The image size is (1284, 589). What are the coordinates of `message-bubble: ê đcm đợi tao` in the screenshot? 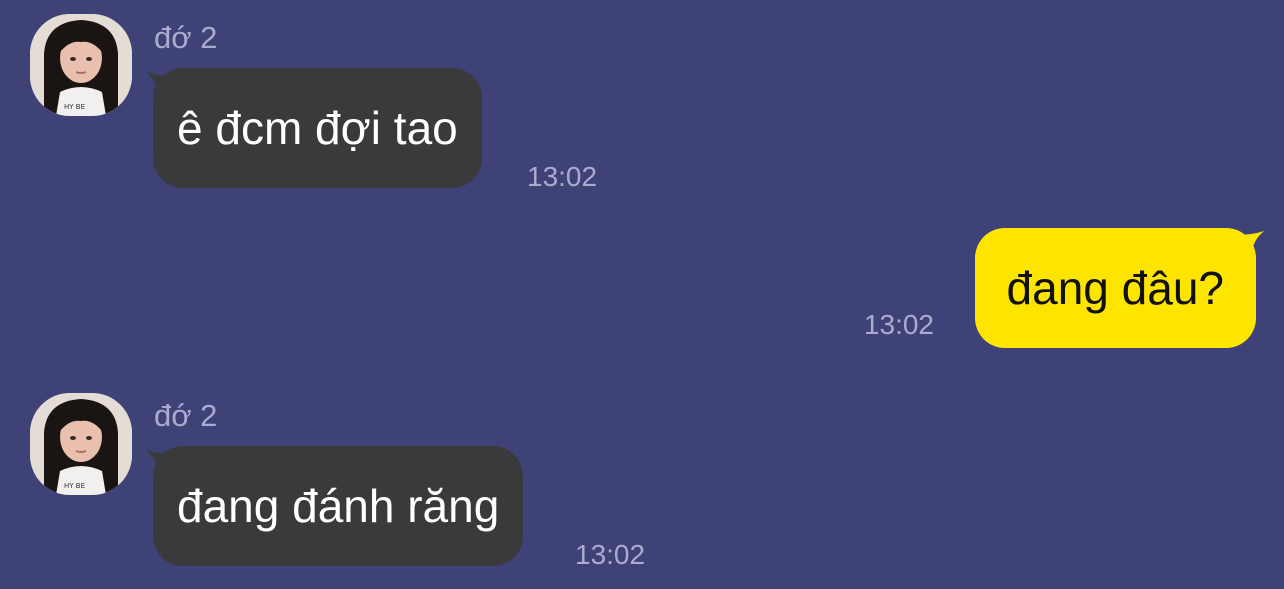 It's located at (317, 128).